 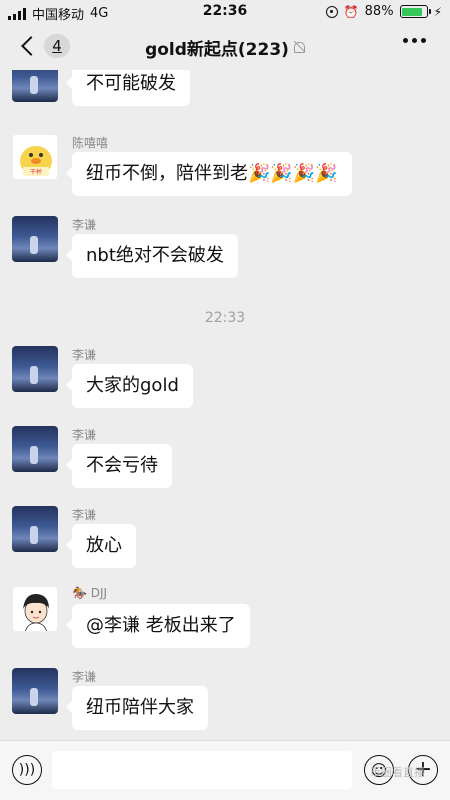 What do you see at coordinates (331, 11) in the screenshot?
I see `location-lock-icon` at bounding box center [331, 11].